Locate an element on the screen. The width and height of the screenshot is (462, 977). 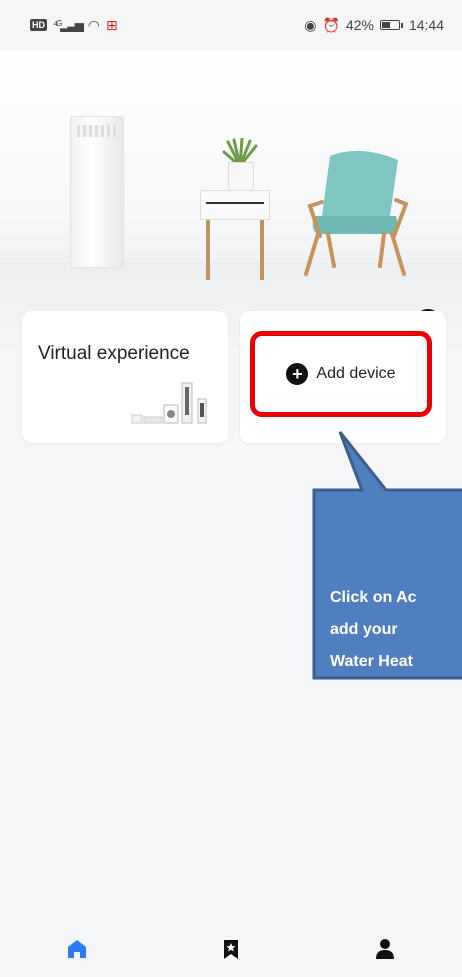
wifi-icon: ◠ is located at coordinates (94, 24).